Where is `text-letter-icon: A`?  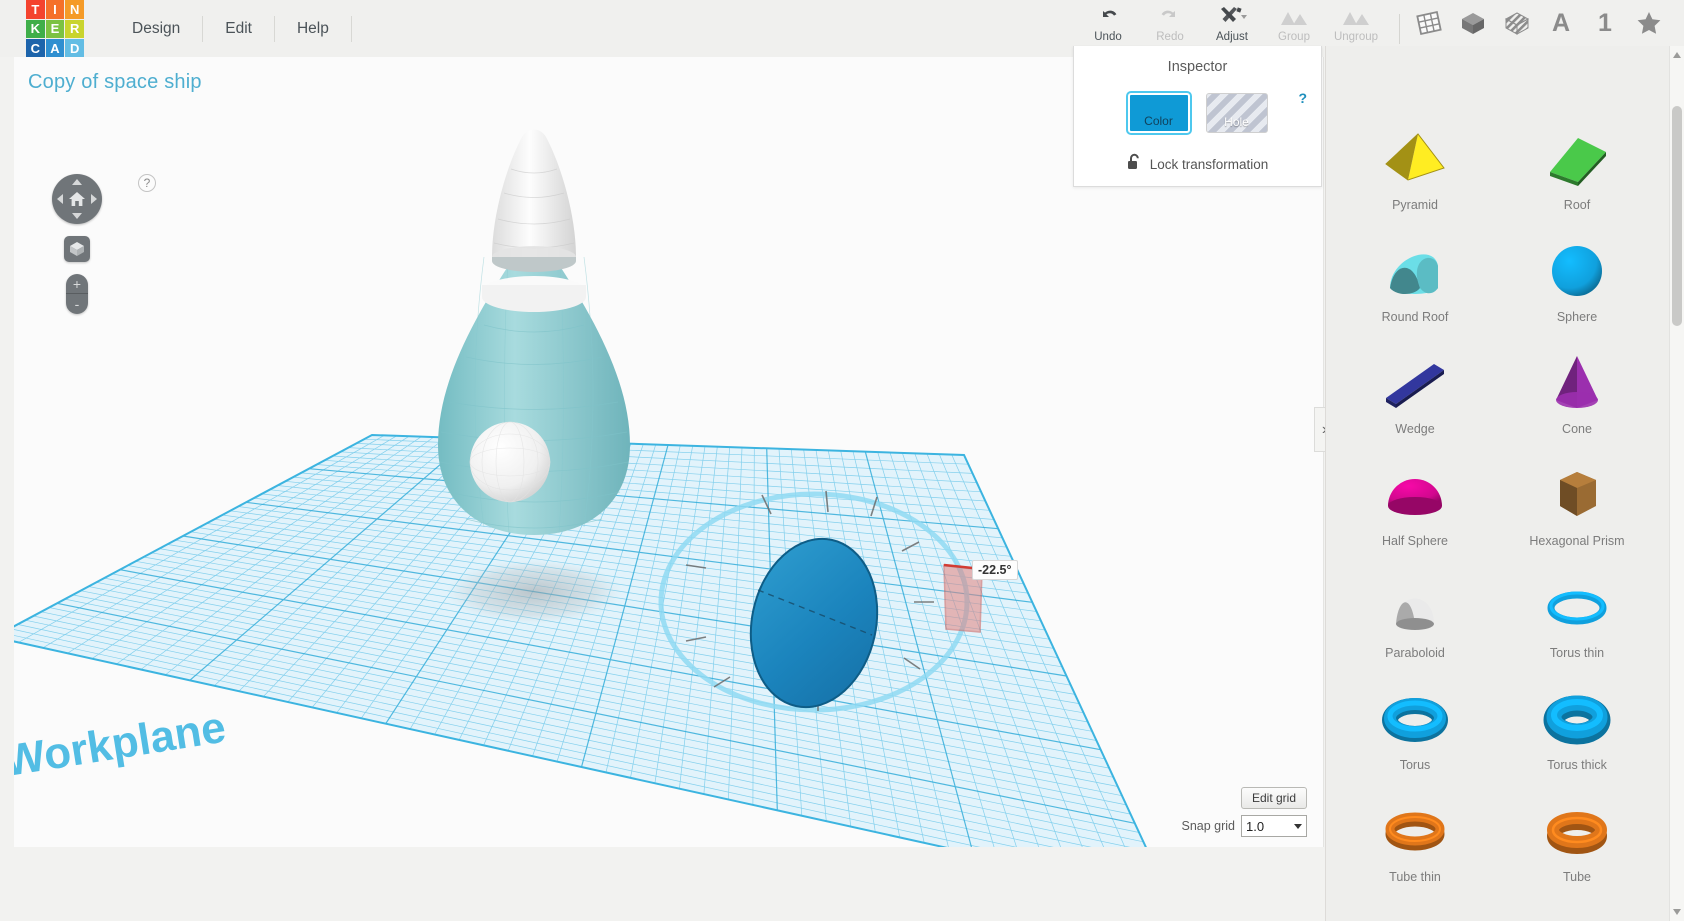
text-letter-icon: A is located at coordinates (1561, 23).